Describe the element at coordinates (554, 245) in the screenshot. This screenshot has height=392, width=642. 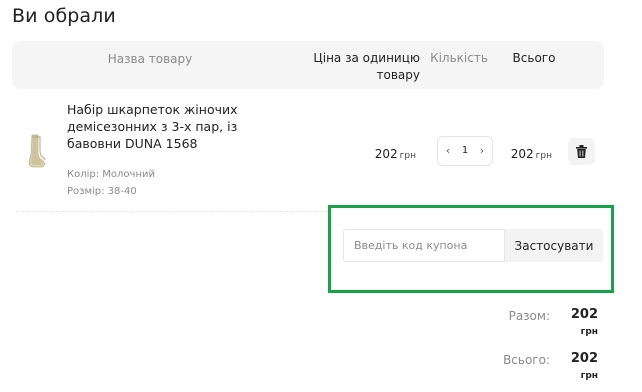
I see `apply-coupon-button: Застосувати` at that location.